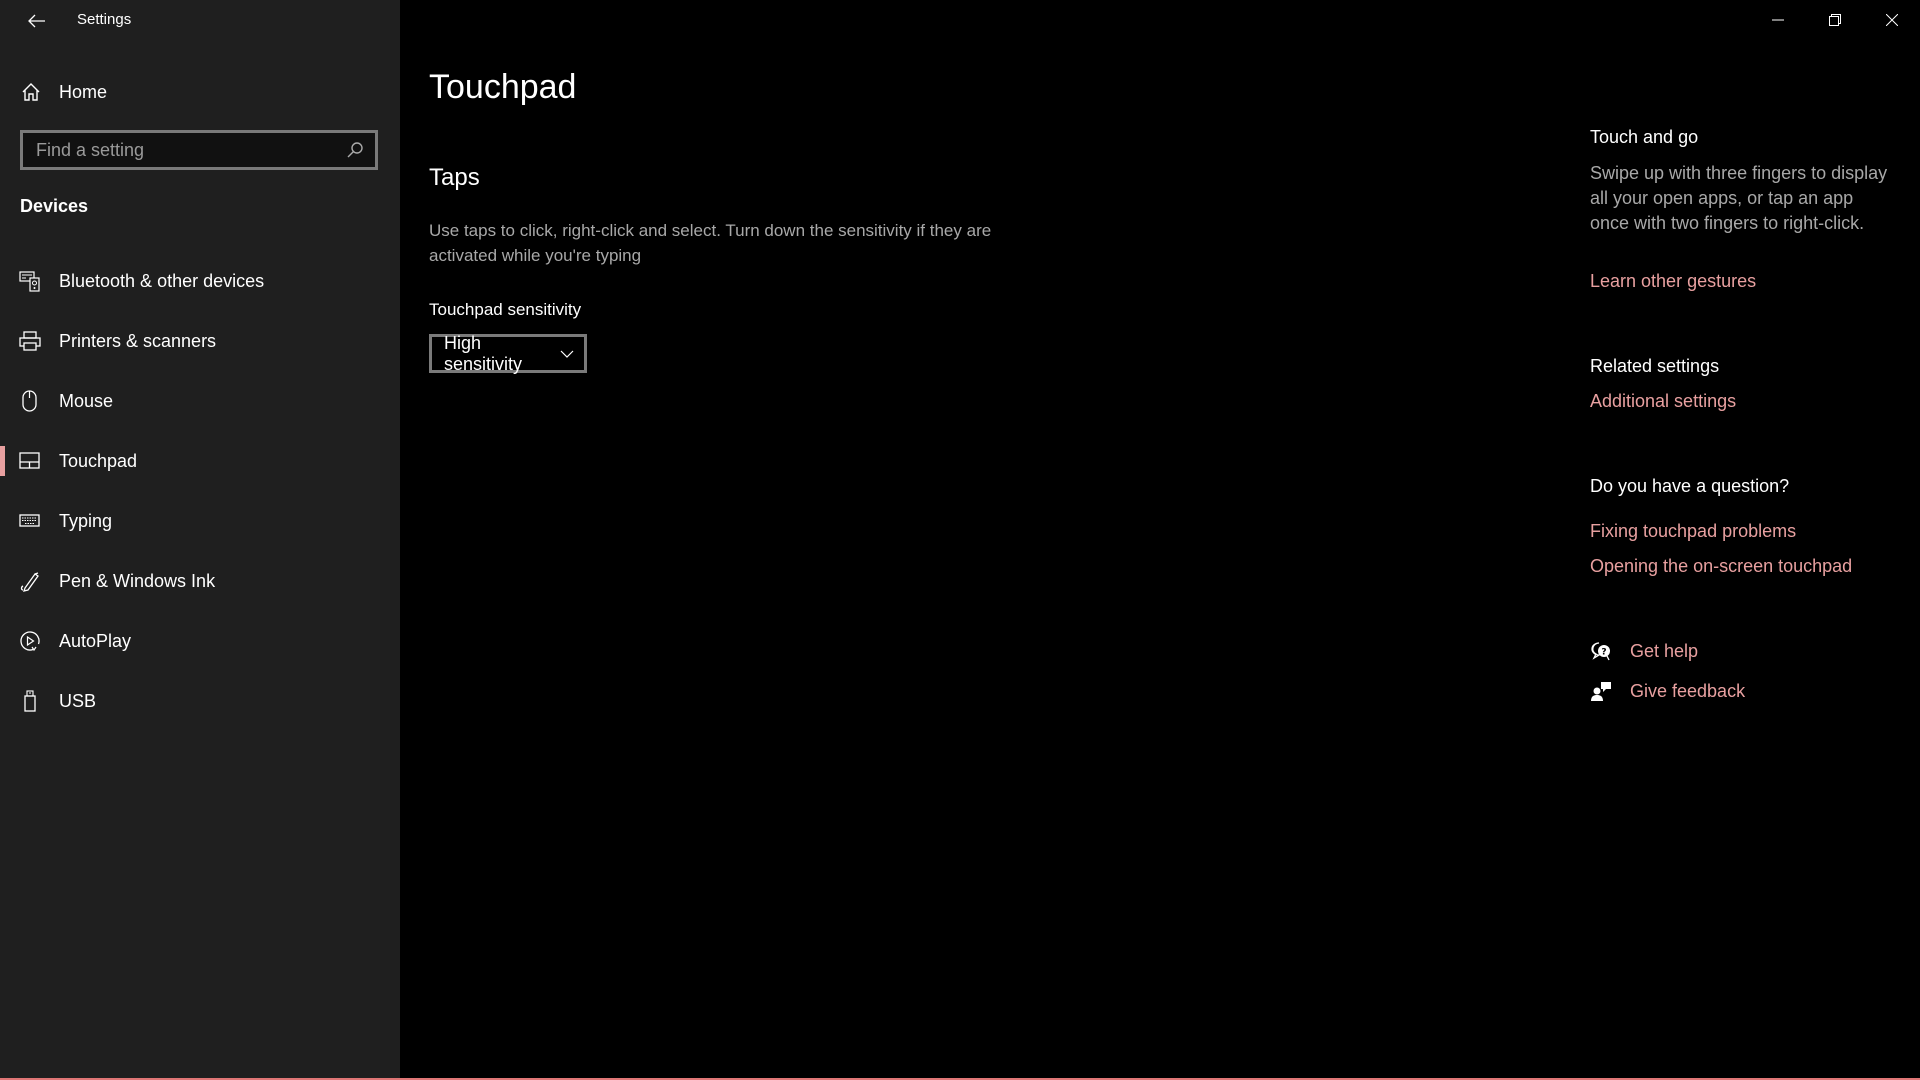 This screenshot has width=1920, height=1080. I want to click on home-icon, so click(31, 92).